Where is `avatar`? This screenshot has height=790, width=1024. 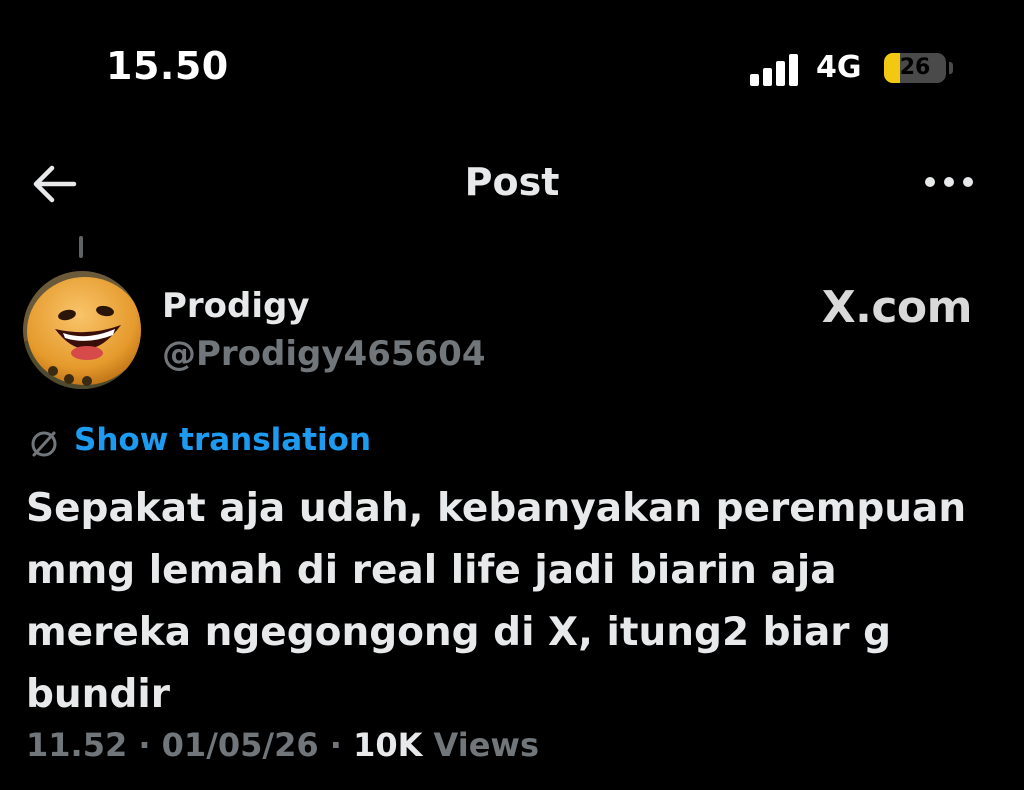 avatar is located at coordinates (82, 330).